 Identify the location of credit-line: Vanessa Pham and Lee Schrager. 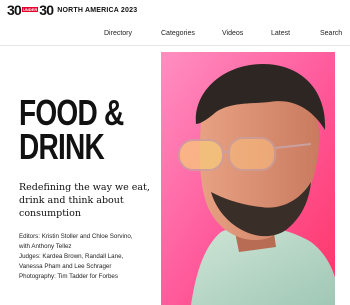
(65, 266).